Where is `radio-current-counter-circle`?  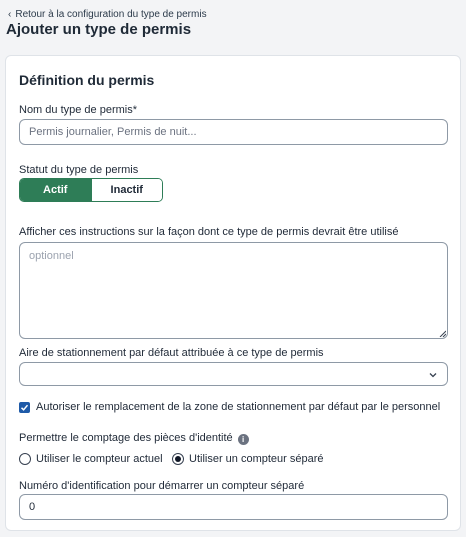
radio-current-counter-circle is located at coordinates (25, 459).